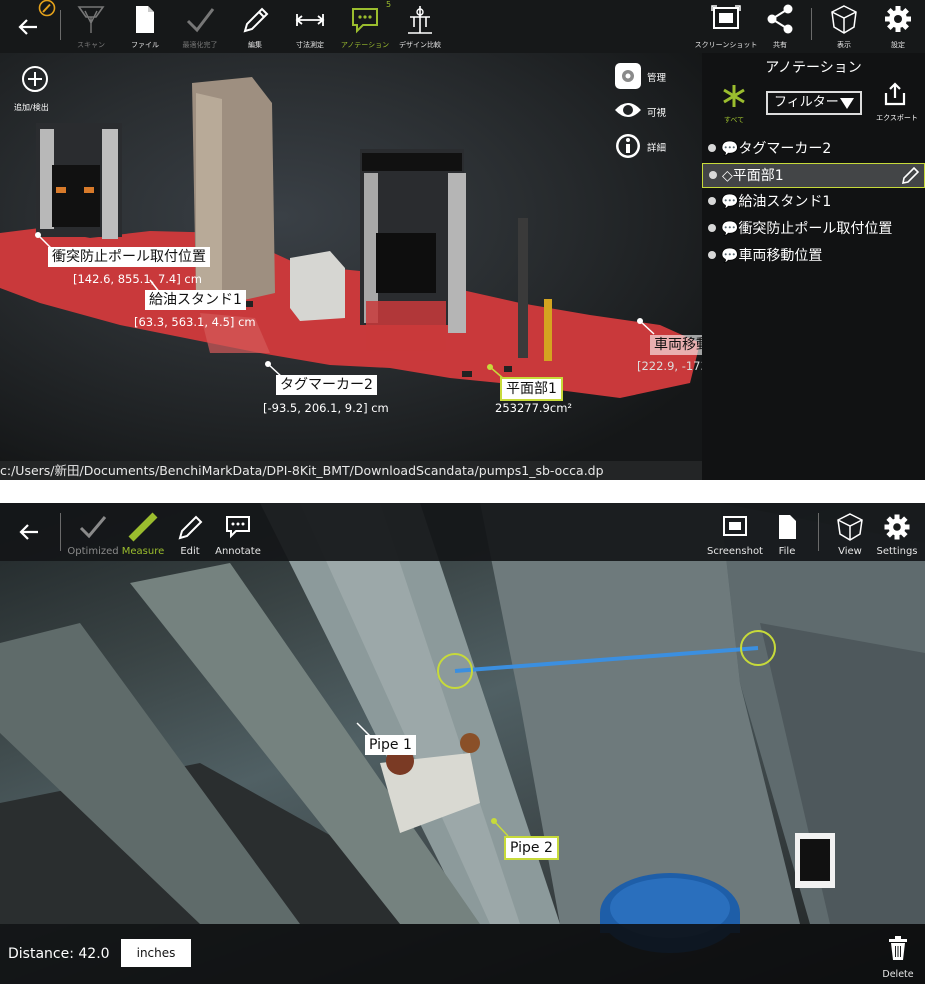  What do you see at coordinates (195, 322) in the screenshot?
I see `tag-coordinate: [63.3, 563.1, 4.5] cm` at bounding box center [195, 322].